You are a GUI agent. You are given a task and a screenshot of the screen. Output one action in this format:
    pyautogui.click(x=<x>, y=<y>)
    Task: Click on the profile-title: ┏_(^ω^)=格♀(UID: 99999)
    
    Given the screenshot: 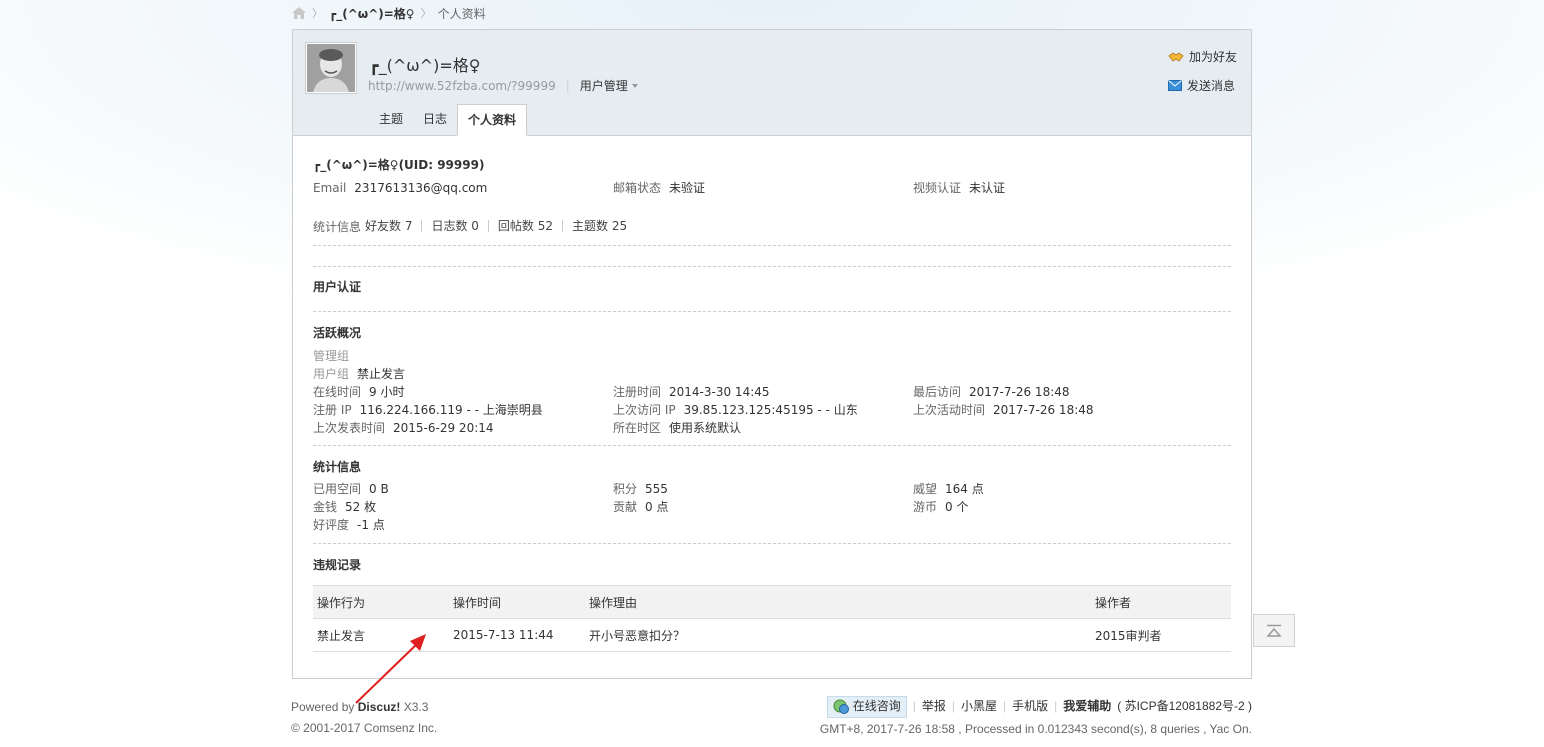 What is the action you would take?
    pyautogui.click(x=399, y=165)
    